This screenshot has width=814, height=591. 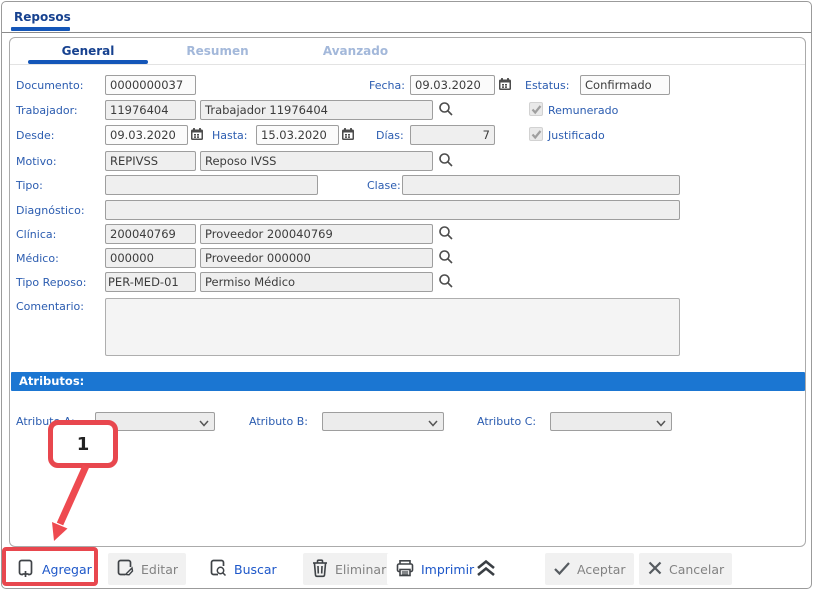 I want to click on module-tab-active-indicator, so click(x=40, y=29).